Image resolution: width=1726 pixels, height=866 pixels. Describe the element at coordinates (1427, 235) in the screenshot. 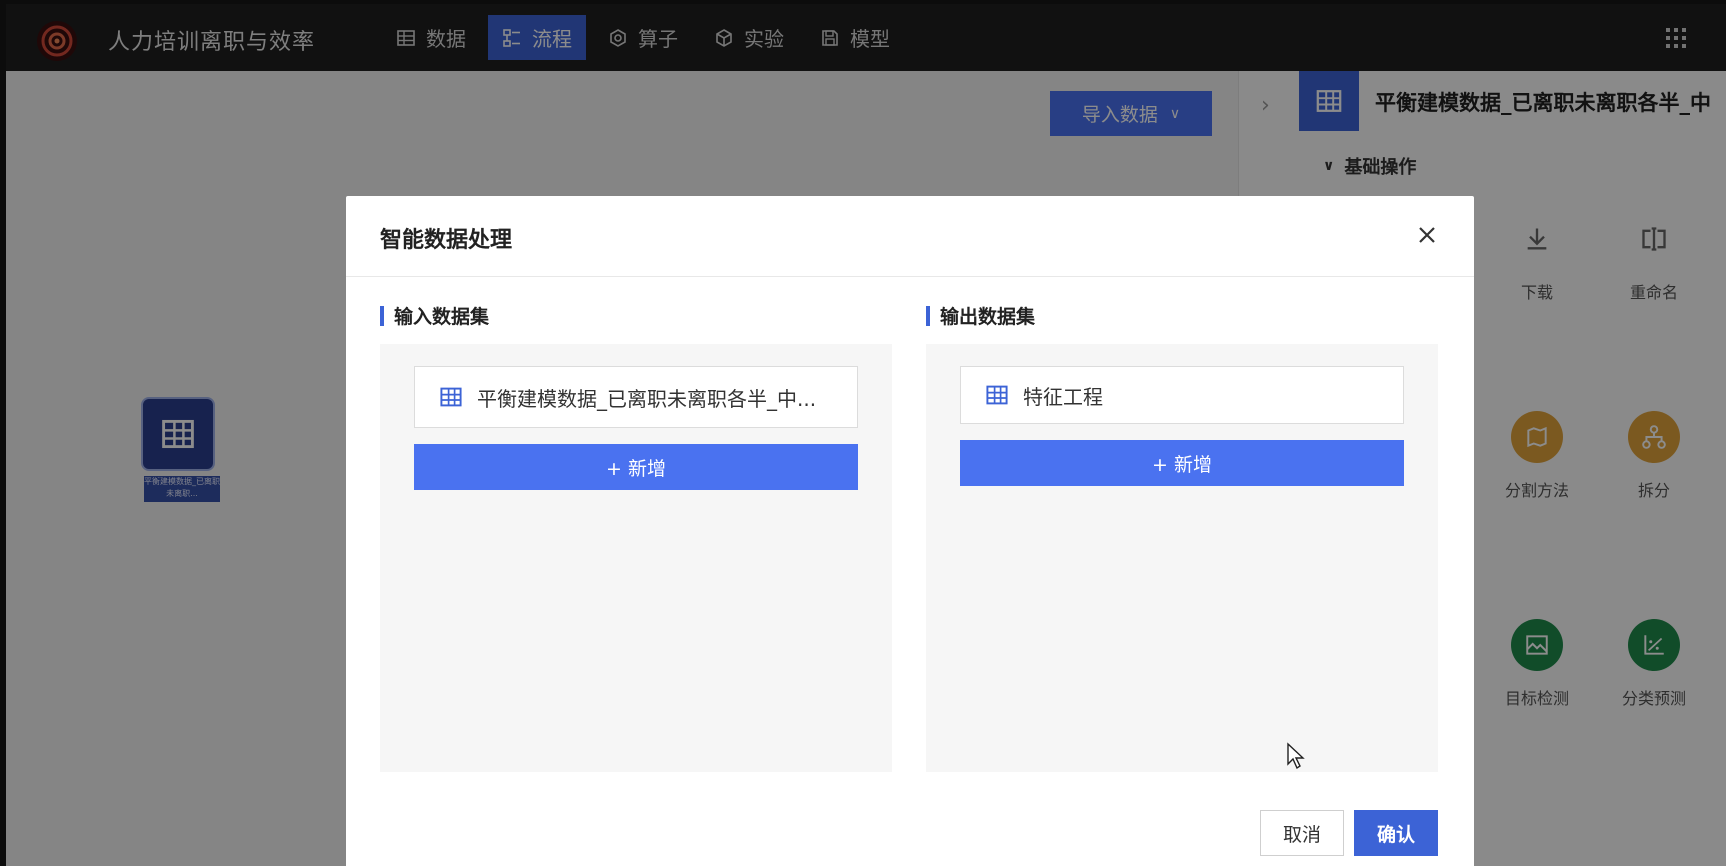

I see `close-icon` at that location.